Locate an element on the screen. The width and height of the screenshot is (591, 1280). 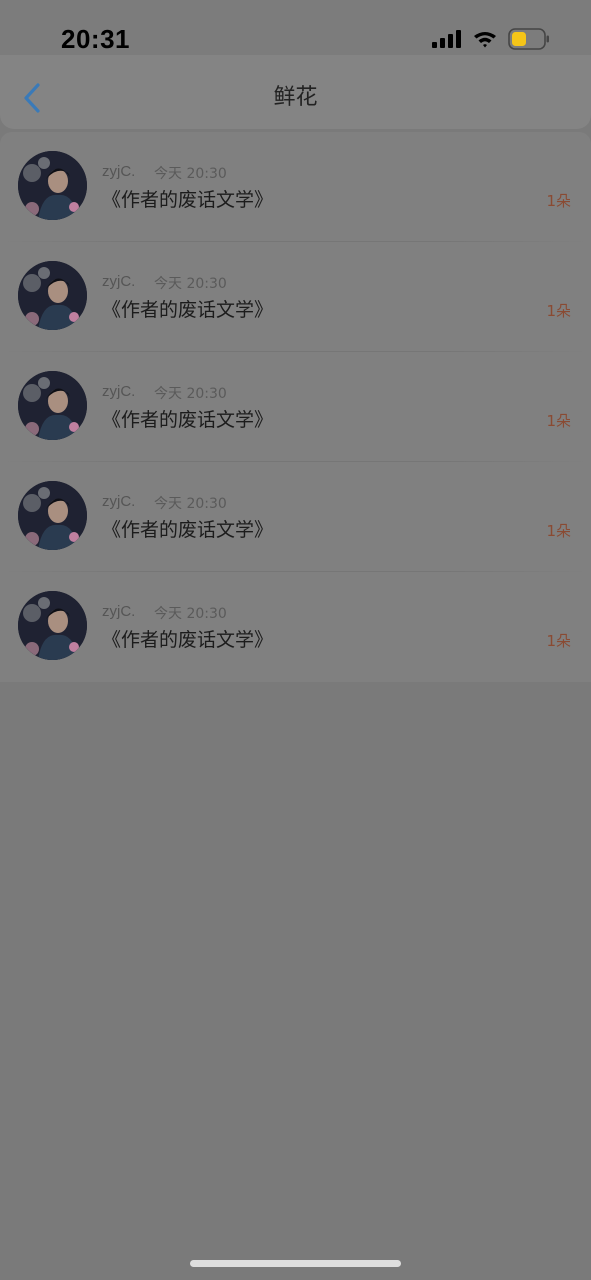
battery-icon is located at coordinates (528, 39).